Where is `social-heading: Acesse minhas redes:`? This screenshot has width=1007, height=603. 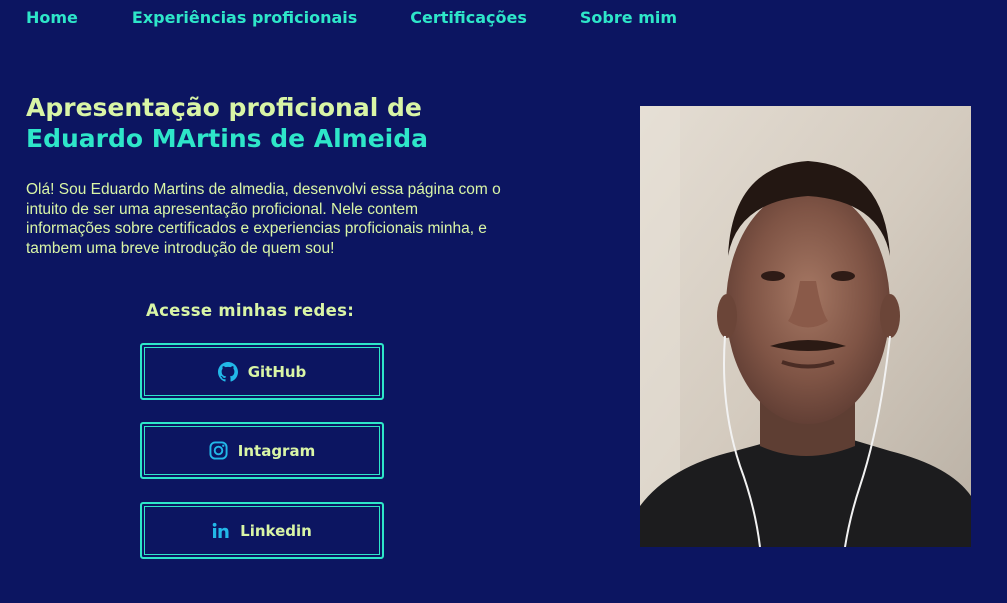 social-heading: Acesse minhas redes: is located at coordinates (250, 310).